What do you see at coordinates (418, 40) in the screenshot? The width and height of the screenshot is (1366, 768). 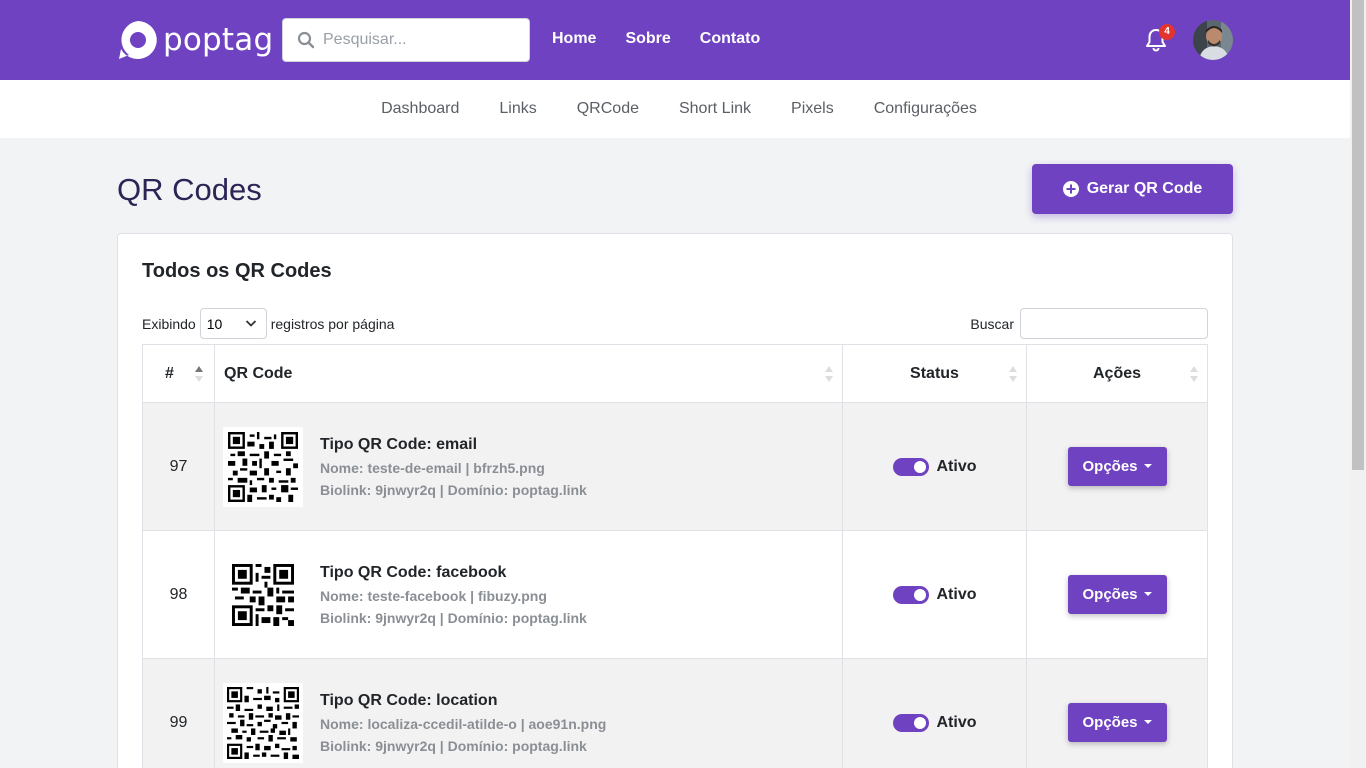 I see `search-input` at bounding box center [418, 40].